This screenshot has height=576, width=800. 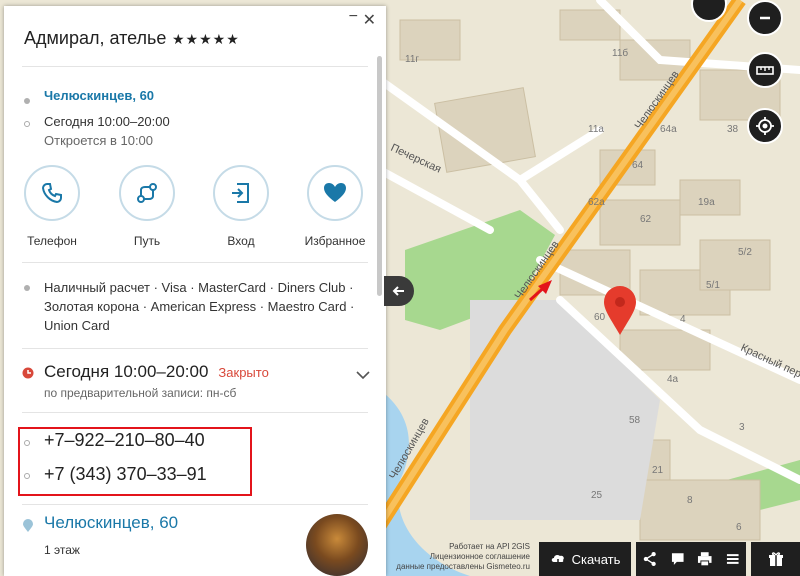 What do you see at coordinates (126, 371) in the screenshot?
I see `schedule-today: Сегодня 10:00–20:00` at bounding box center [126, 371].